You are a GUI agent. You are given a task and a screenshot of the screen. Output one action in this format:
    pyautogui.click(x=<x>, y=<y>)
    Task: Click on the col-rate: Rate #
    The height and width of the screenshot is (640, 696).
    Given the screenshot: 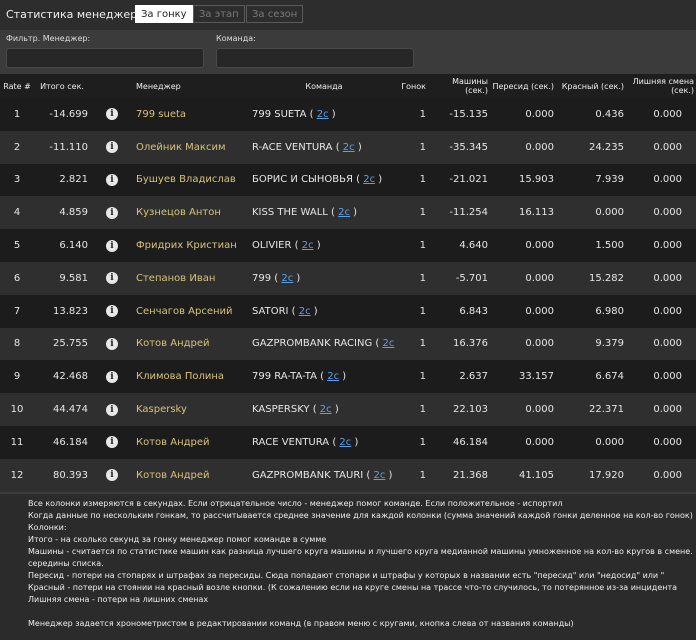 What is the action you would take?
    pyautogui.click(x=17, y=86)
    